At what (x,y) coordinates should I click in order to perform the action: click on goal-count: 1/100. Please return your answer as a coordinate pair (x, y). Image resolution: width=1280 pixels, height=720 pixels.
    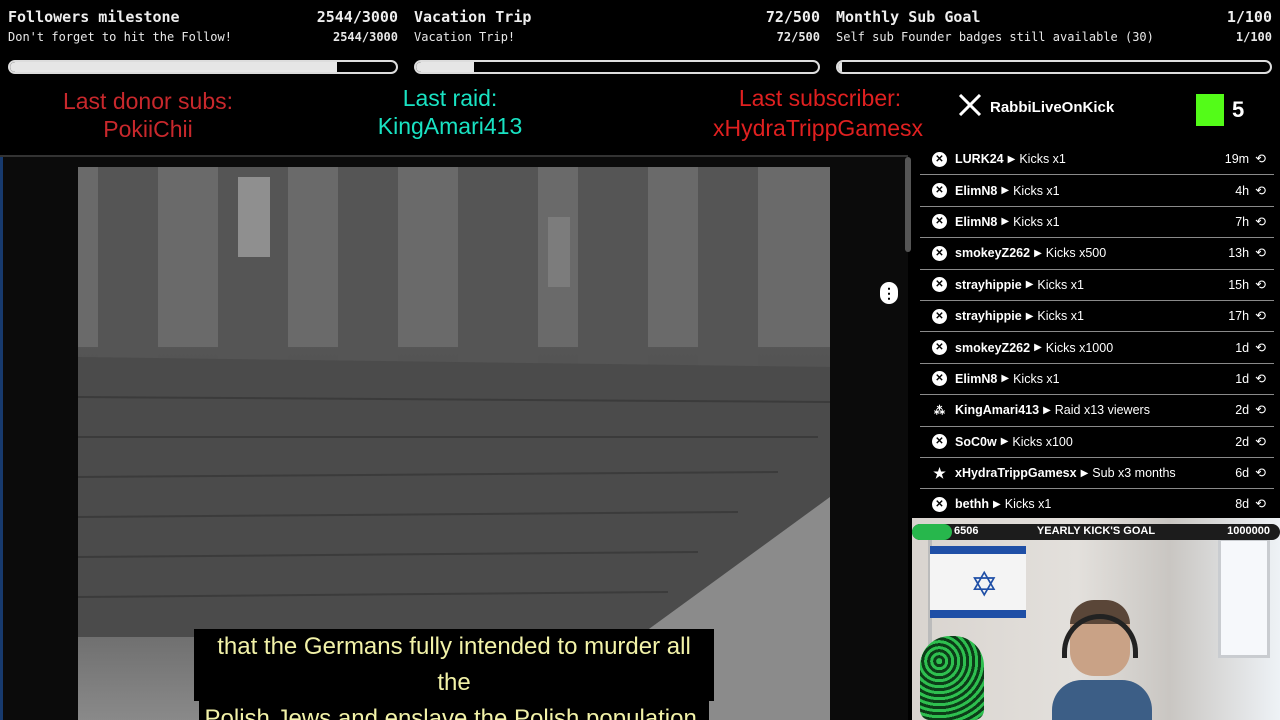
    Looking at the image, I should click on (1249, 17).